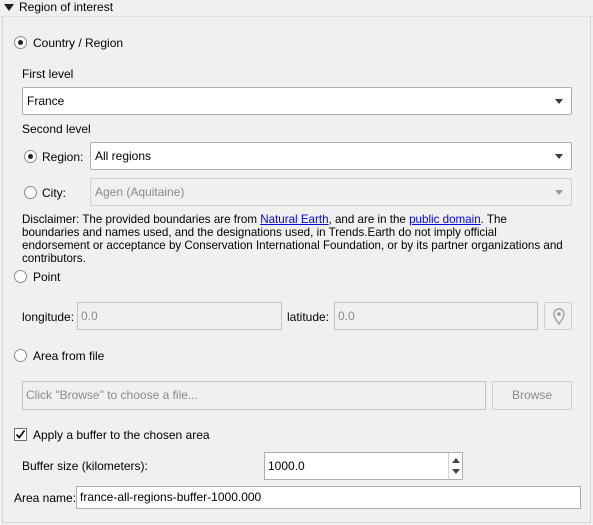  What do you see at coordinates (54, 193) in the screenshot?
I see `city-label: City:` at bounding box center [54, 193].